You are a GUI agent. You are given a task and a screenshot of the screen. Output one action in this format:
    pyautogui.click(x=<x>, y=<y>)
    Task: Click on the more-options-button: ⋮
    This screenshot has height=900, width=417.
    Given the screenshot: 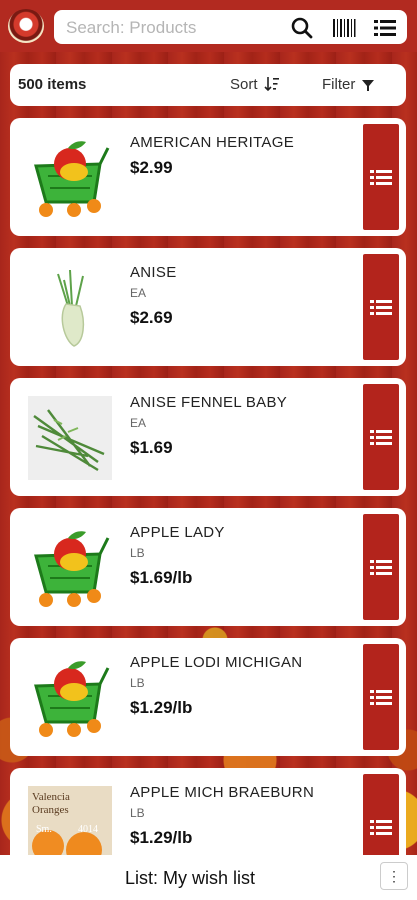 What is the action you would take?
    pyautogui.click(x=394, y=876)
    